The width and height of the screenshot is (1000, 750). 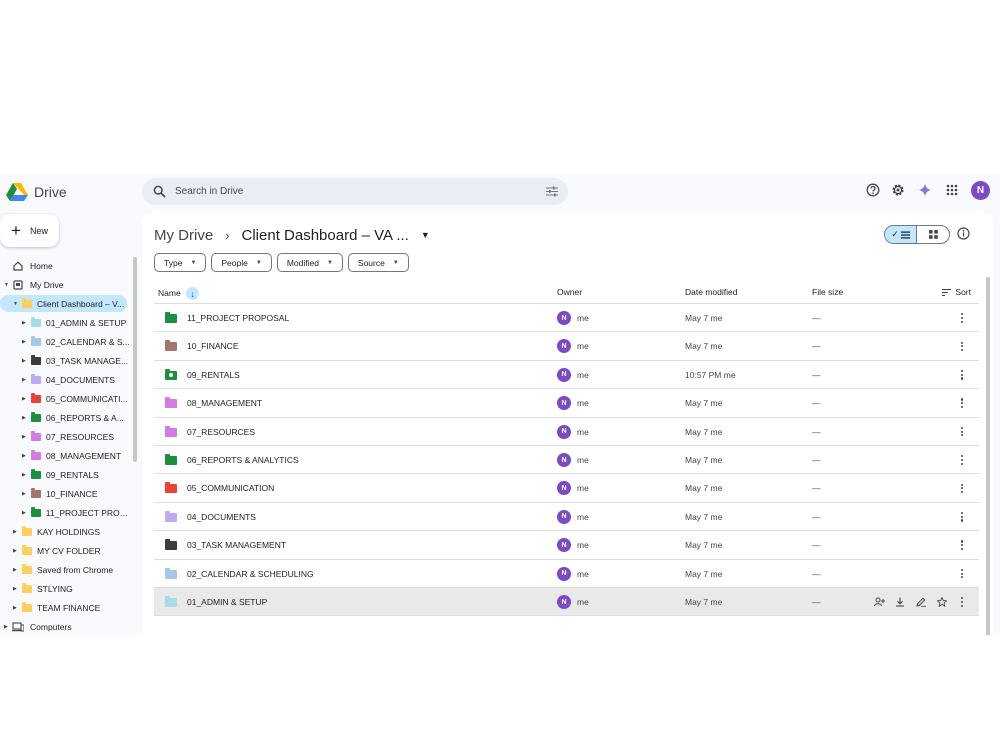 I want to click on sidebar-item: ▶ Saved from Chrome, so click(x=65, y=569).